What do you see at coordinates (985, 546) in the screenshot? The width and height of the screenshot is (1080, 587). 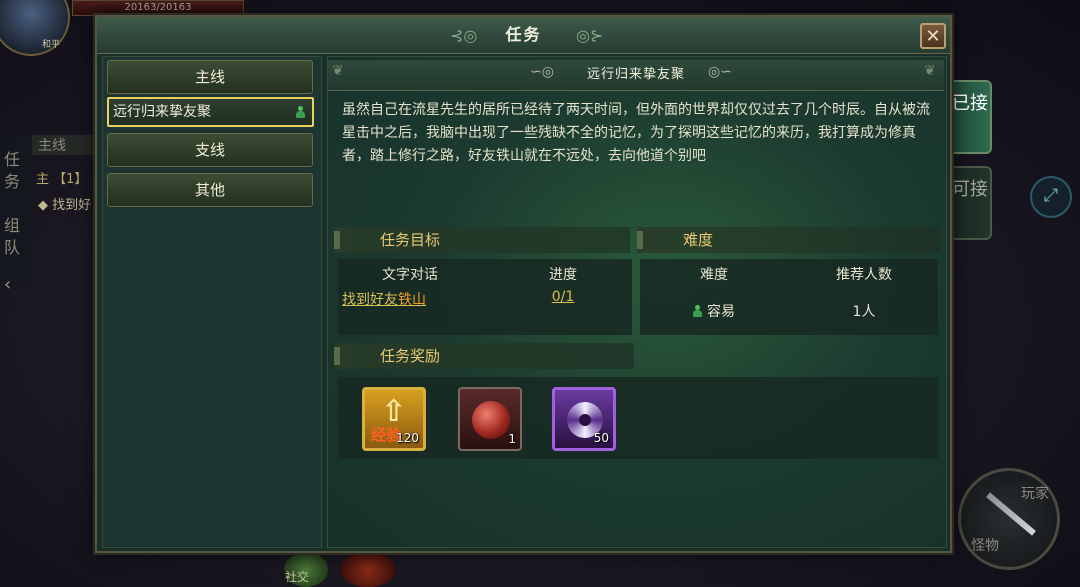 I see `skill-label-bottom: 怪物` at bounding box center [985, 546].